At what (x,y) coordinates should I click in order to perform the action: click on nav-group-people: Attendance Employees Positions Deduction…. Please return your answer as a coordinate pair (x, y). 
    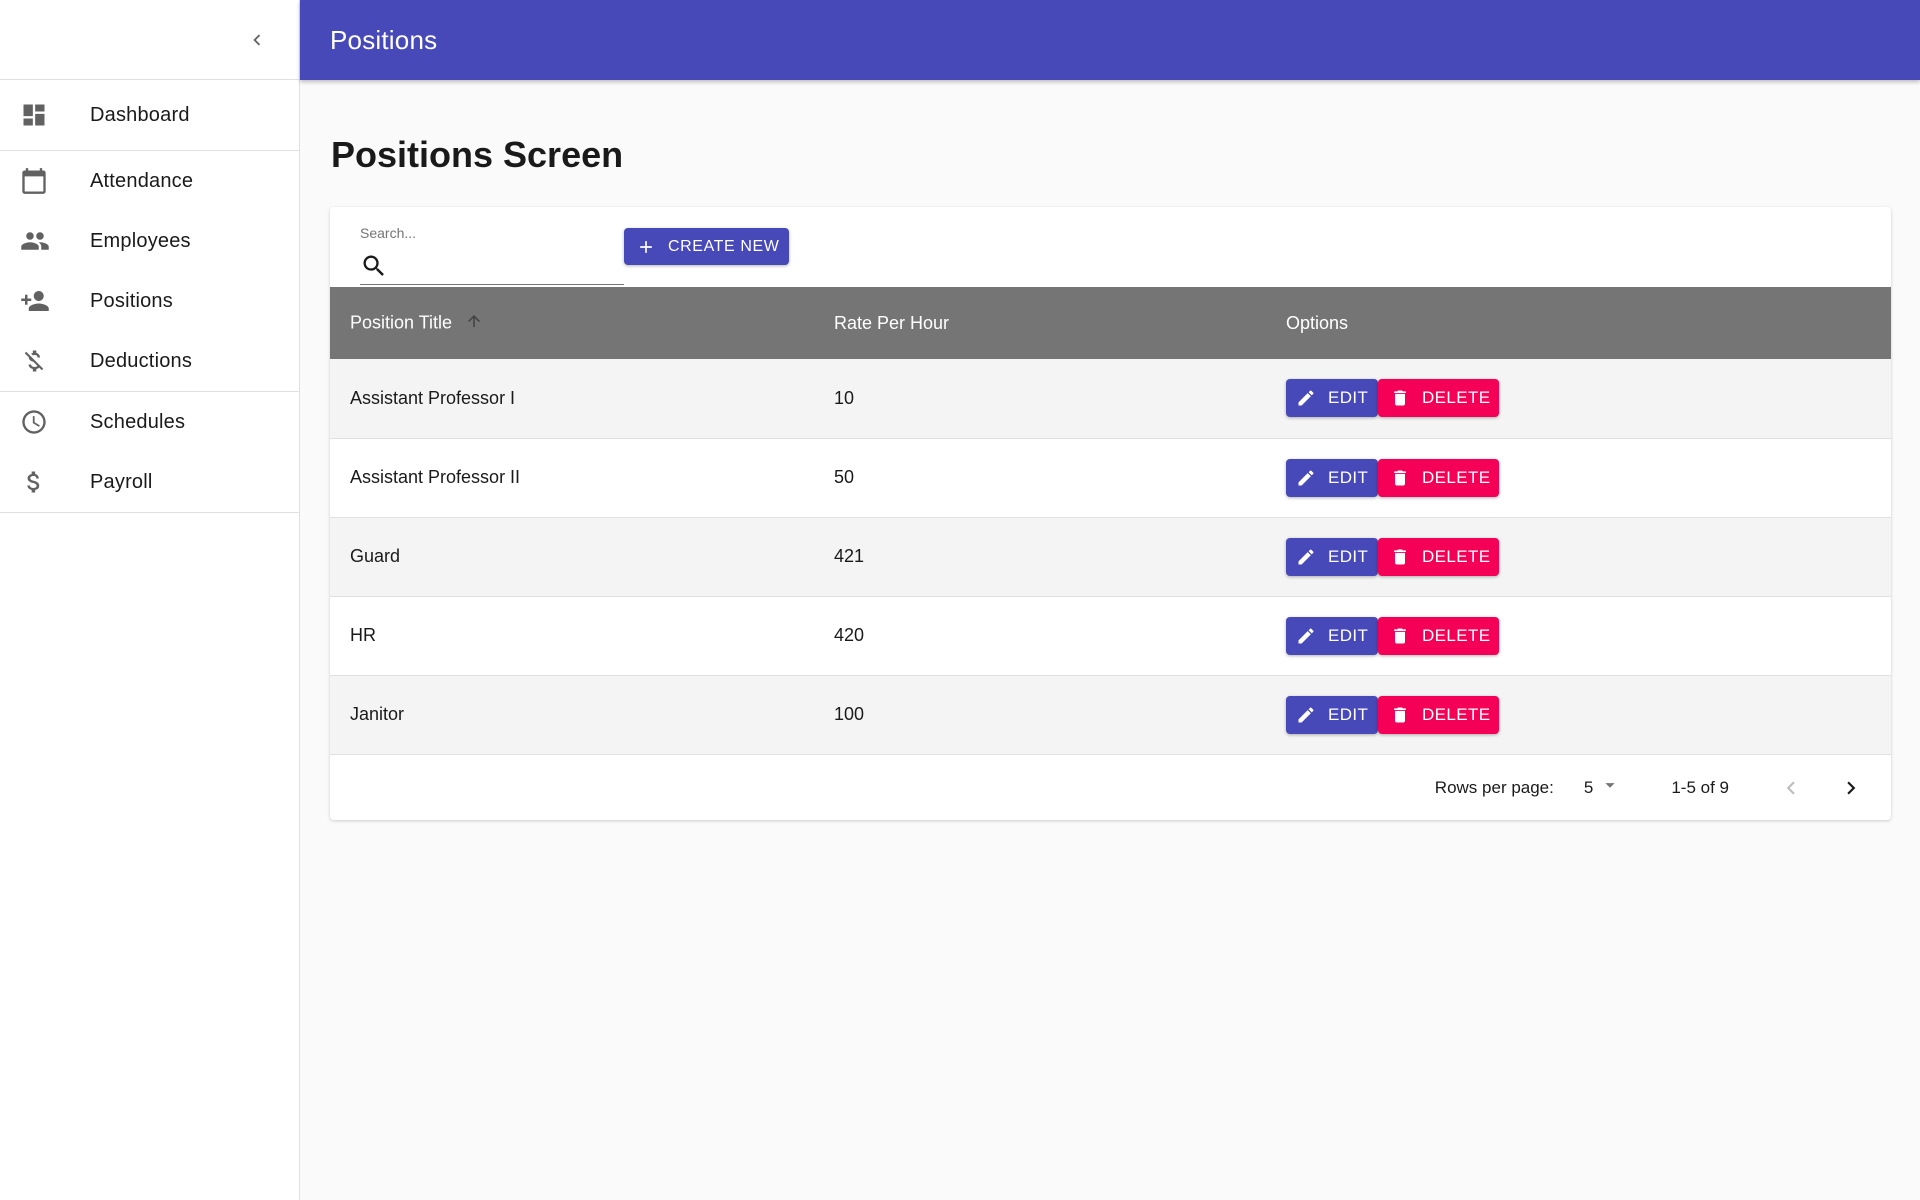
    Looking at the image, I should click on (149, 271).